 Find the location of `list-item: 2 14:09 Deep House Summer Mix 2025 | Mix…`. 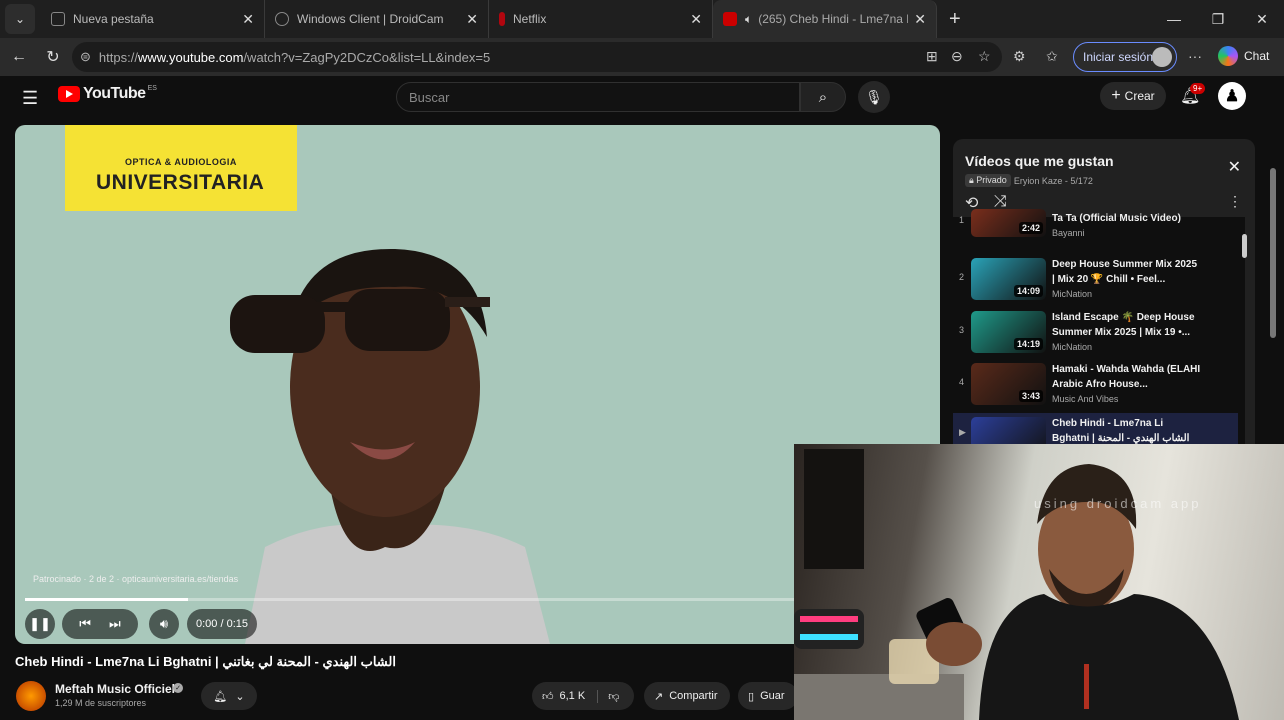

list-item: 2 14:09 Deep House Summer Mix 2025 | Mix… is located at coordinates (1095, 280).